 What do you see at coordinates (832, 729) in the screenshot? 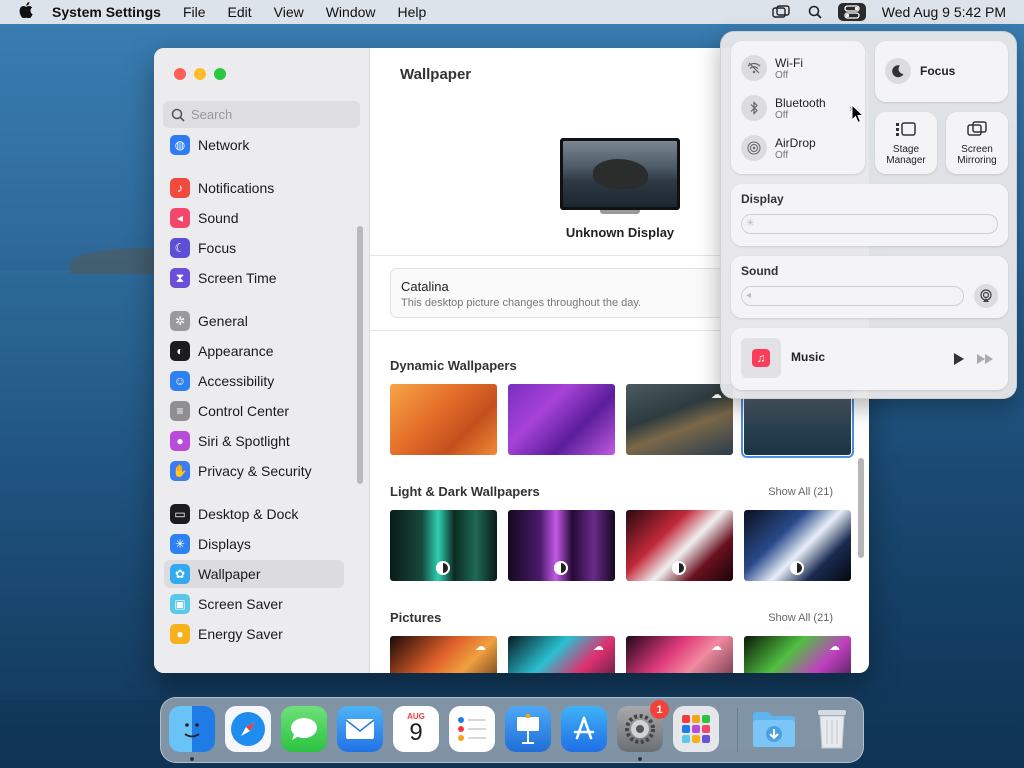
I see `trash-icon` at bounding box center [832, 729].